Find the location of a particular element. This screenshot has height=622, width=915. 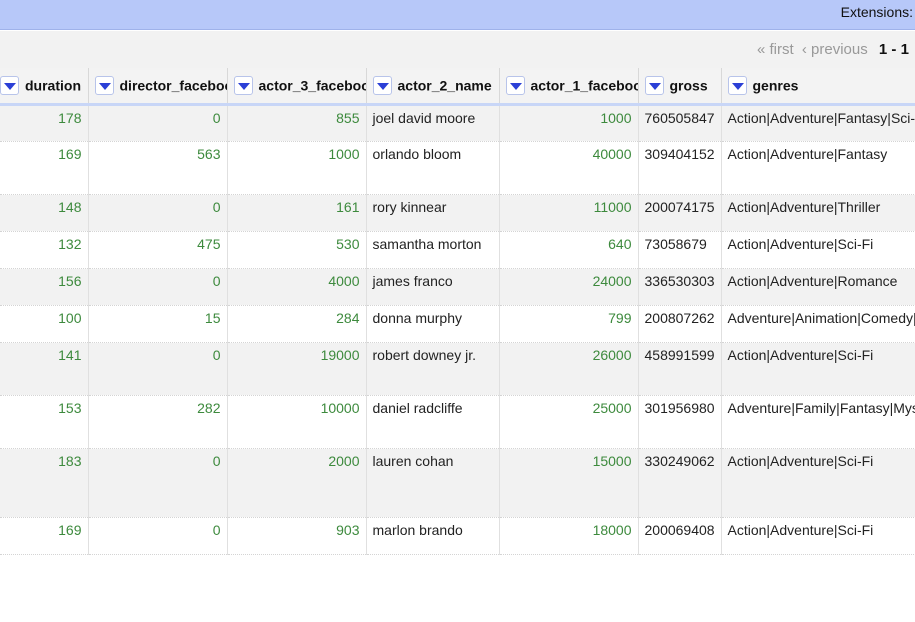

cell-actor-3-facebook-likes: 161 is located at coordinates (297, 213).